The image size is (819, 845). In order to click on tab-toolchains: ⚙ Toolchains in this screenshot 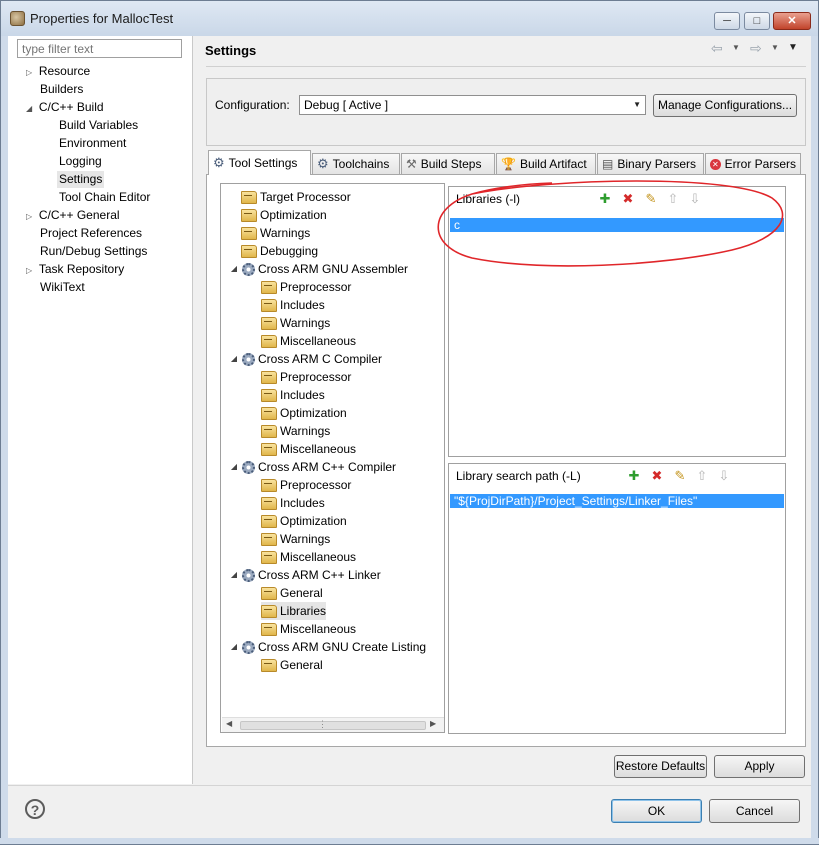, I will do `click(356, 163)`.